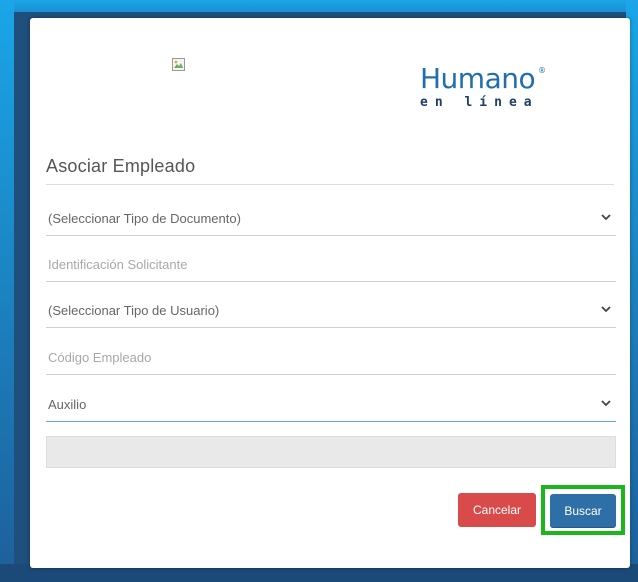 The height and width of the screenshot is (582, 638). Describe the element at coordinates (144, 218) in the screenshot. I see `document-type-value: (Seleccionar Tipo de Documento)` at that location.